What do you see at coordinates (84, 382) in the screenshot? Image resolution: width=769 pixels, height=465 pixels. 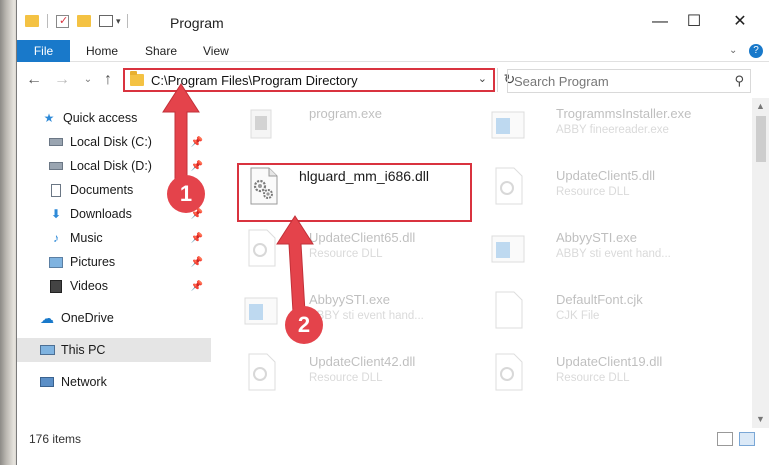 I see `sidebar-item-label: Network` at bounding box center [84, 382].